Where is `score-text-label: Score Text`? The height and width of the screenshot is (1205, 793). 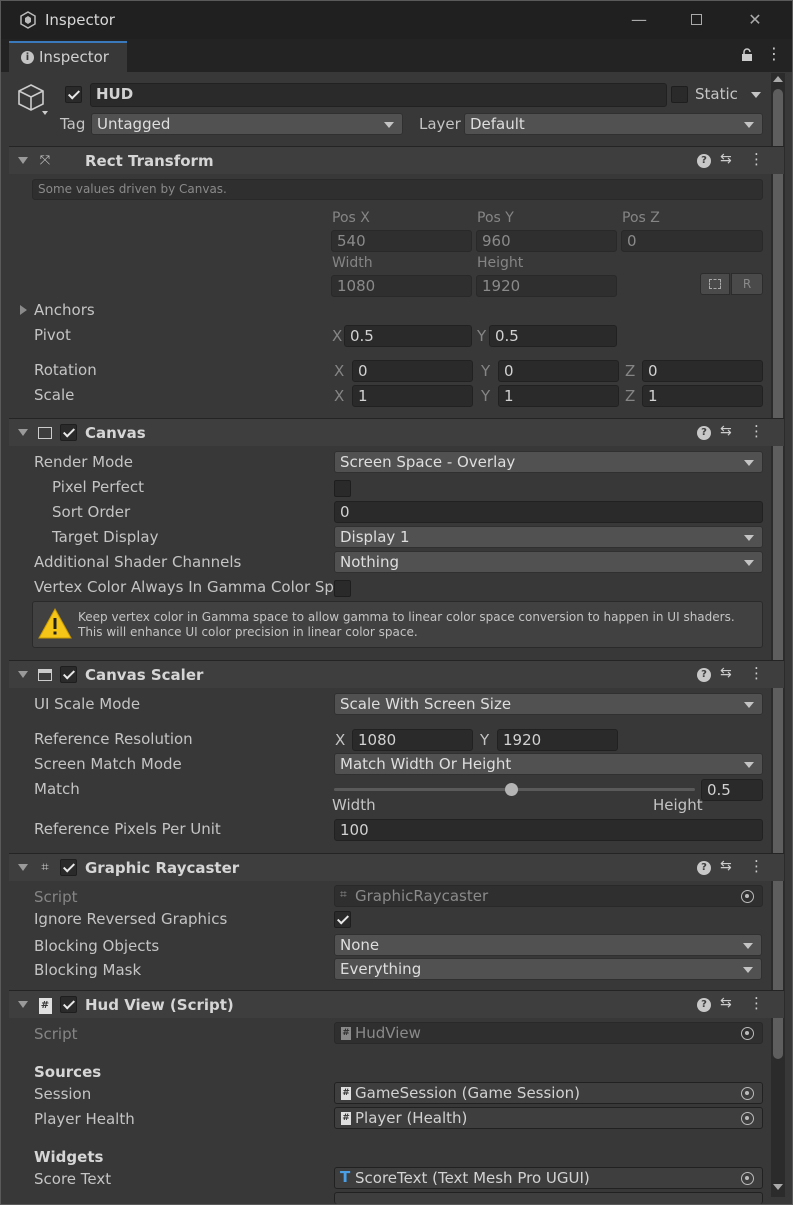 score-text-label: Score Text is located at coordinates (73, 1179).